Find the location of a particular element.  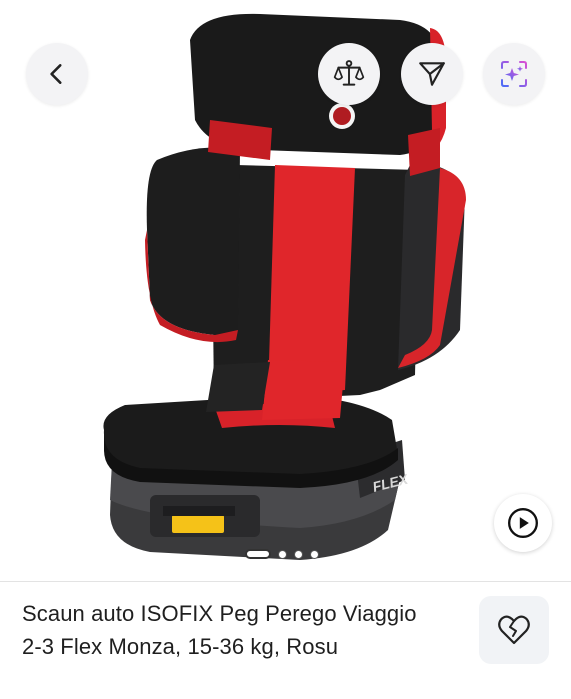

send-icon is located at coordinates (432, 74).